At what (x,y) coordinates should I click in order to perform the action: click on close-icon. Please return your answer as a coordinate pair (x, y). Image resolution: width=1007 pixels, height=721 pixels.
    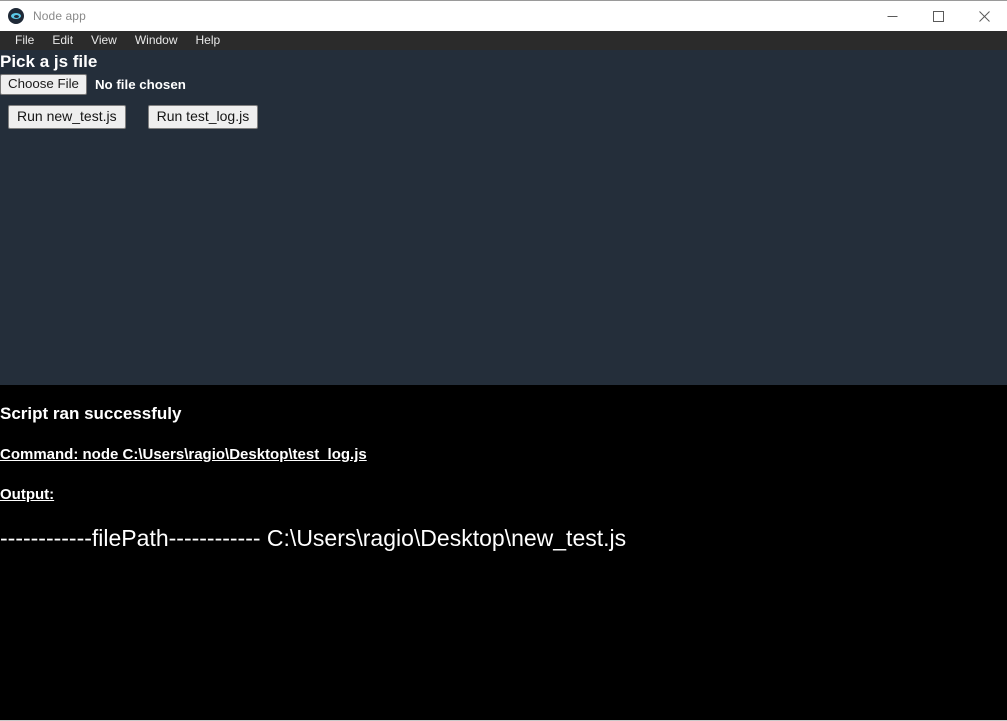
    Looking at the image, I should click on (984, 16).